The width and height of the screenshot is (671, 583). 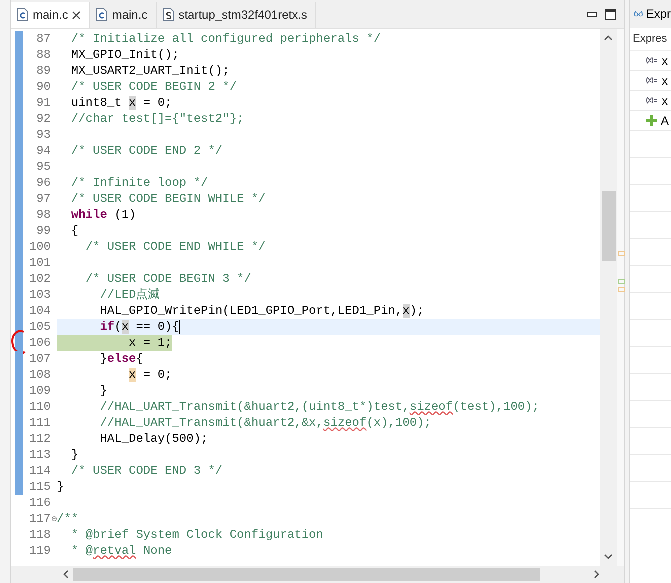 What do you see at coordinates (153, 439) in the screenshot?
I see `code-line: HAL_Delay(500);` at bounding box center [153, 439].